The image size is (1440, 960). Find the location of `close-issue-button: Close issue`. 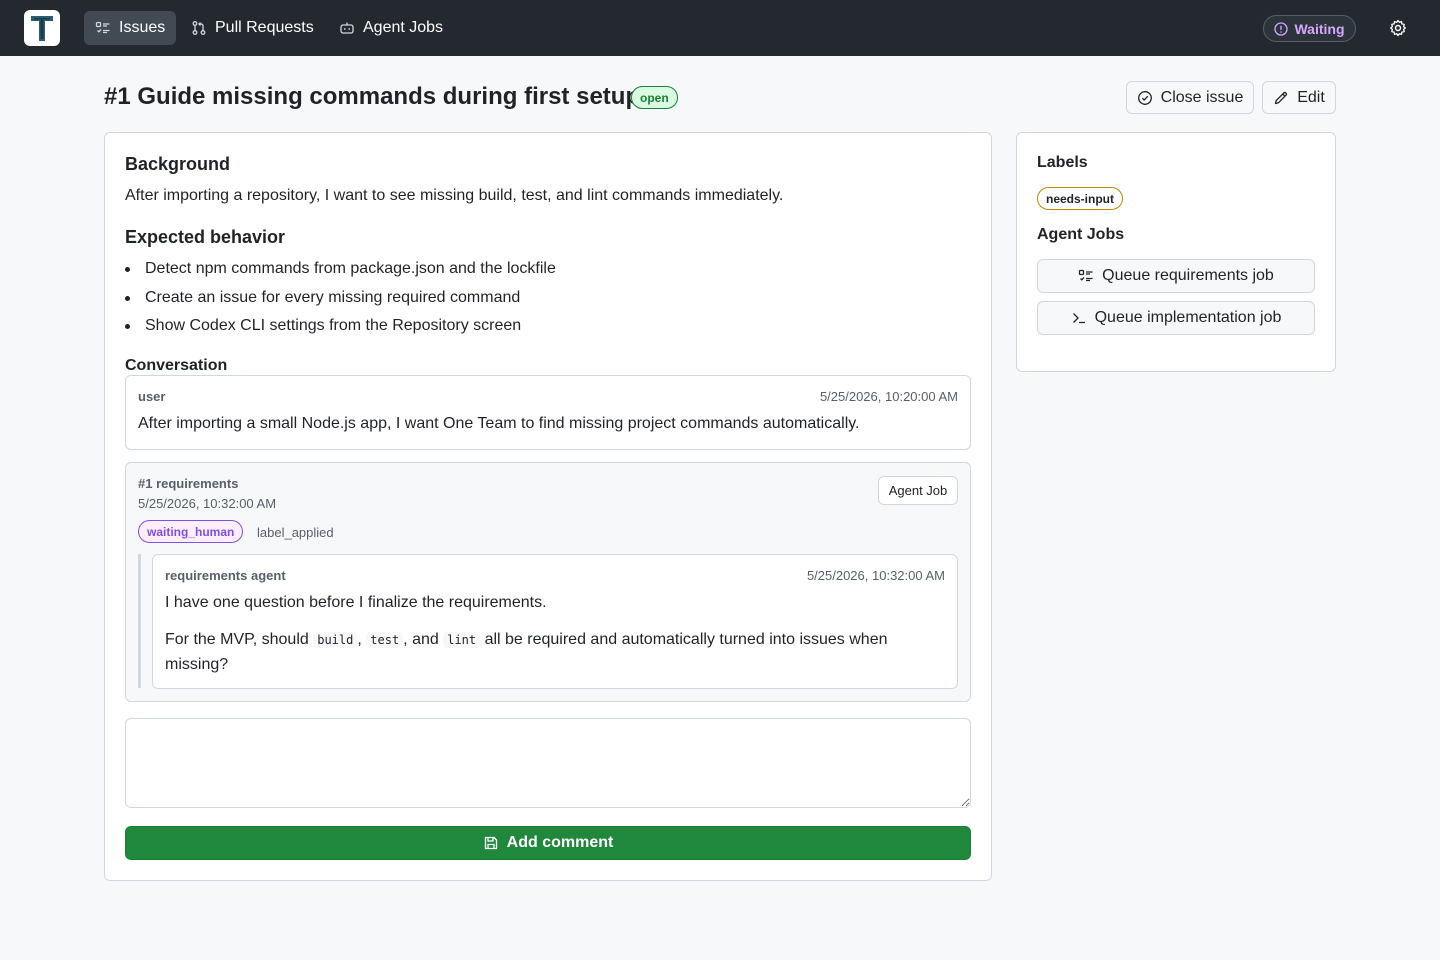

close-issue-button: Close issue is located at coordinates (1190, 97).